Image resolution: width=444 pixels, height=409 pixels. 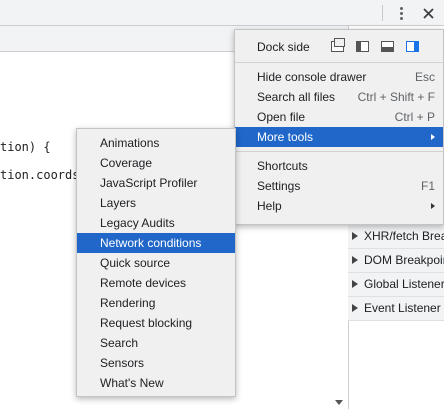 I want to click on menu-item-label: Shortcuts, so click(x=282, y=166).